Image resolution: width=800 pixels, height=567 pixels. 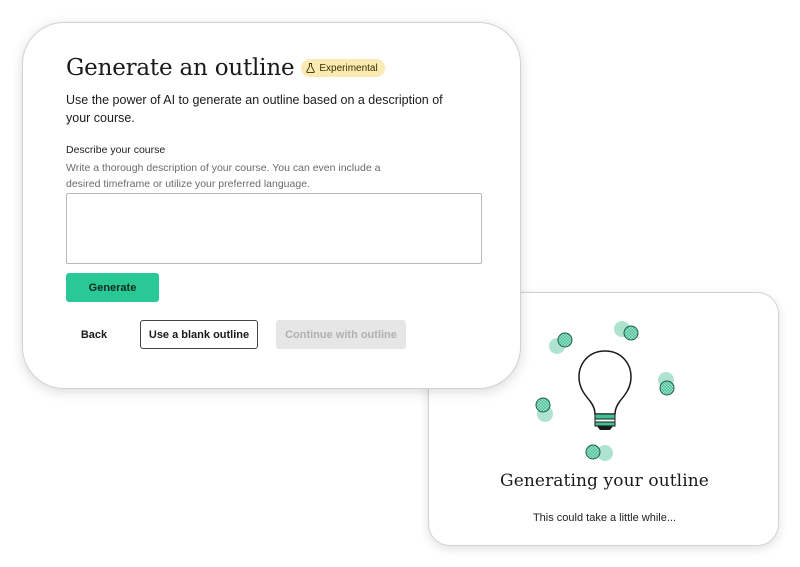 What do you see at coordinates (348, 68) in the screenshot?
I see `badge-label: Experimental` at bounding box center [348, 68].